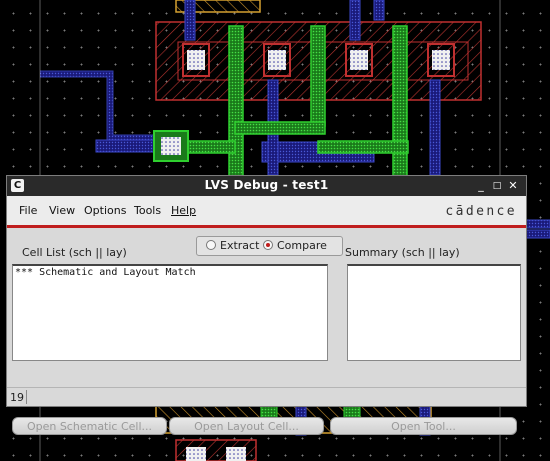 Image resolution: width=550 pixels, height=461 pixels. What do you see at coordinates (513, 186) in the screenshot?
I see `close-button: ✕` at bounding box center [513, 186].